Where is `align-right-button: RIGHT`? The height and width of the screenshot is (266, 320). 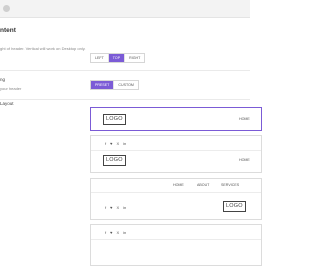
align-right-button: RIGHT is located at coordinates (134, 58).